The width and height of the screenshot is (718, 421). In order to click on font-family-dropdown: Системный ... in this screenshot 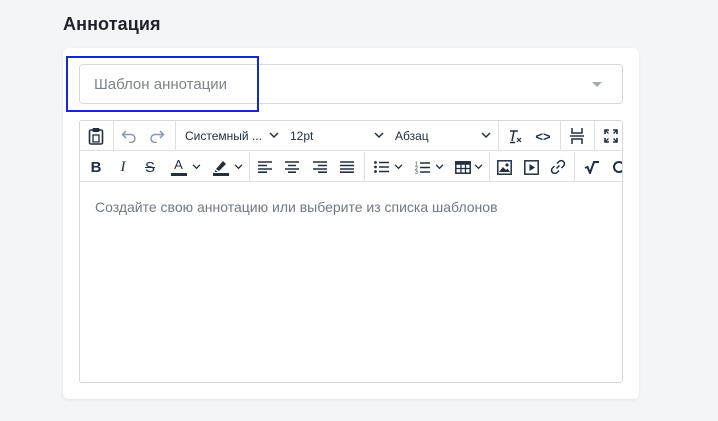, I will do `click(231, 136)`.